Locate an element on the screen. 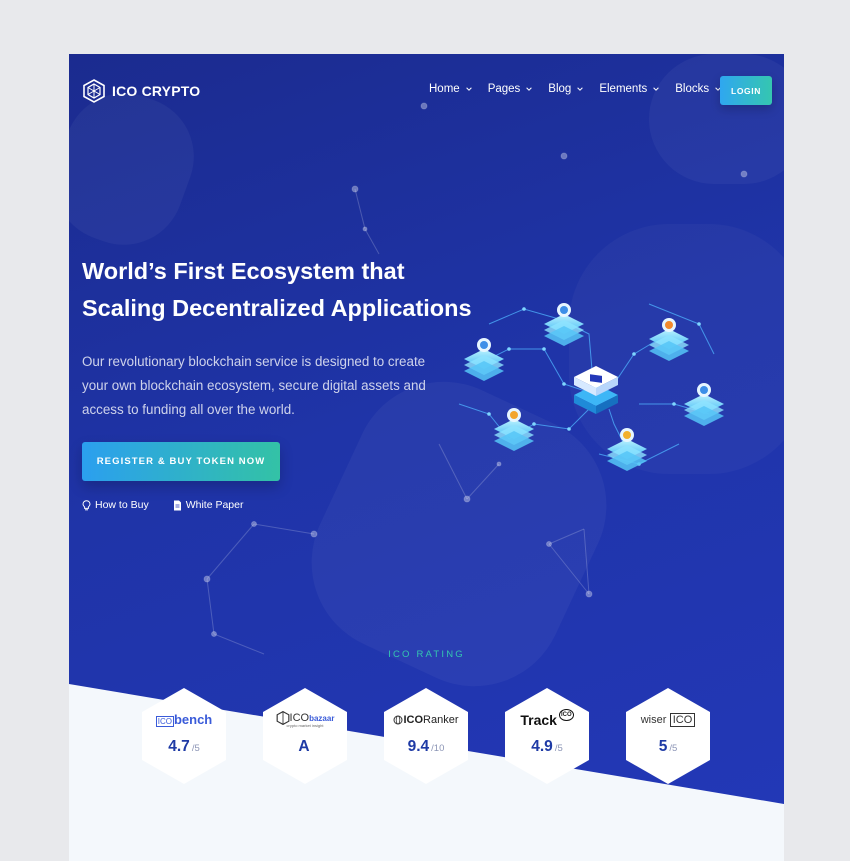 The height and width of the screenshot is (861, 850). icobazaar-logo: ICObazaar crypto market insight is located at coordinates (305, 719).